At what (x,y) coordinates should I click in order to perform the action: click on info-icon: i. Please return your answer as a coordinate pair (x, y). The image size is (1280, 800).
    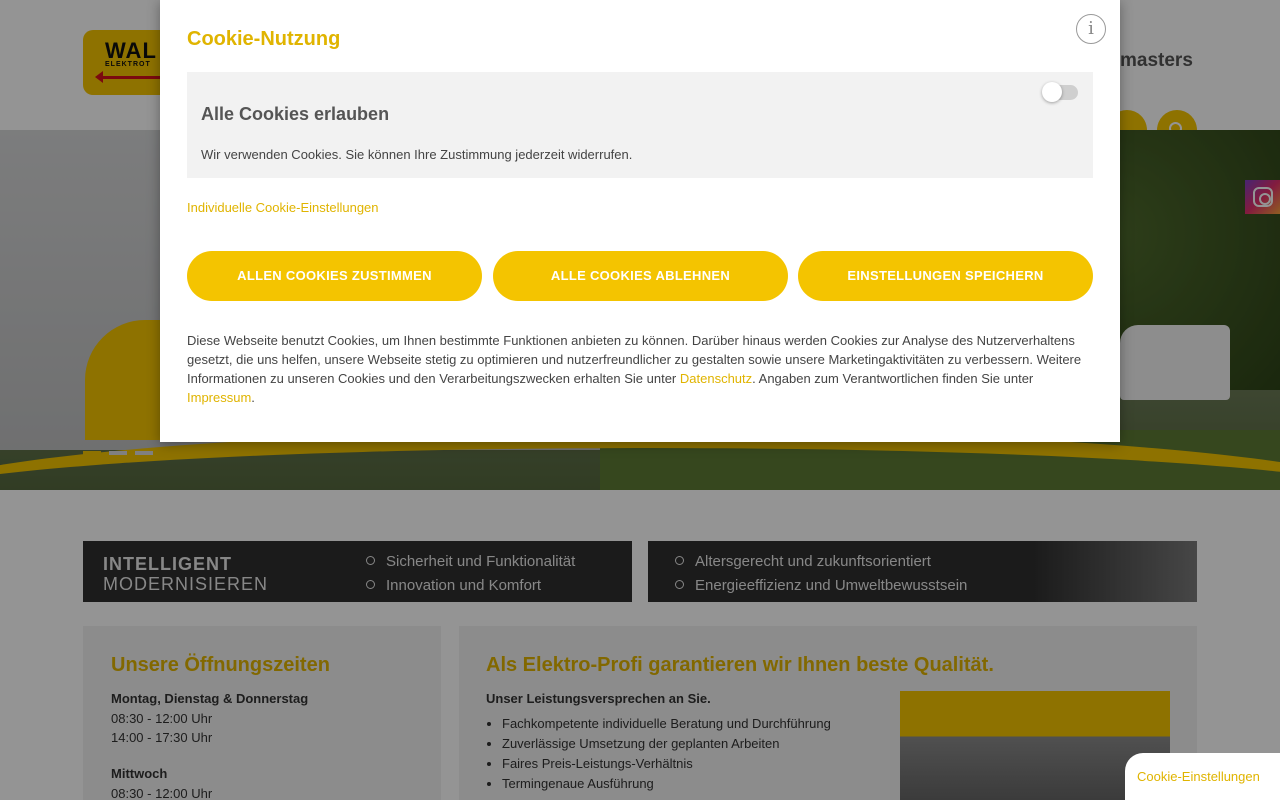
    Looking at the image, I should click on (1091, 29).